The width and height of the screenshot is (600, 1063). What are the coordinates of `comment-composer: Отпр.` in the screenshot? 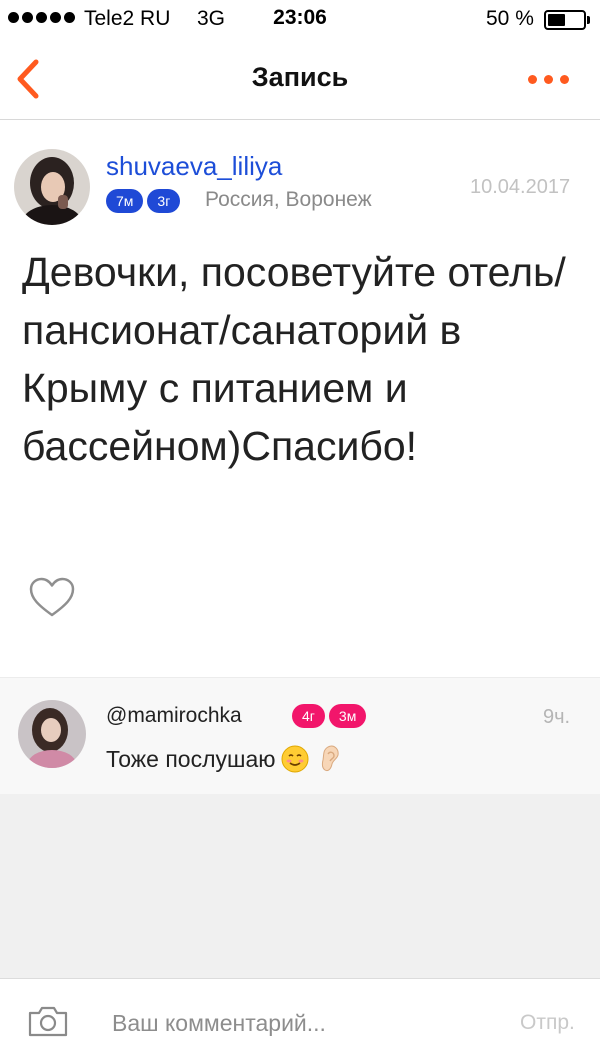 It's located at (300, 1020).